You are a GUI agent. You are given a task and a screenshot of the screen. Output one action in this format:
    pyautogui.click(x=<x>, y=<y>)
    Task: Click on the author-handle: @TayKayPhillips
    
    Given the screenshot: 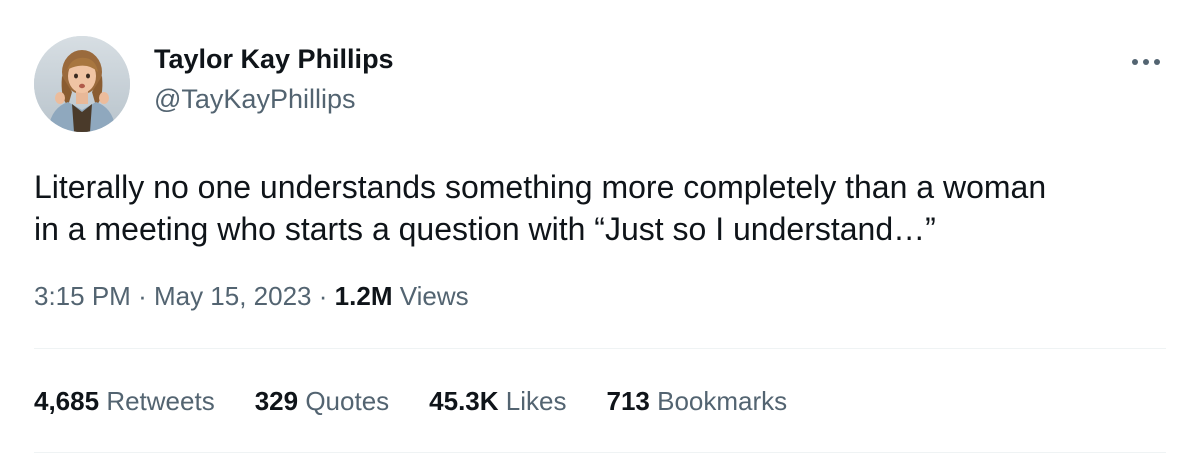 What is the action you would take?
    pyautogui.click(x=255, y=99)
    